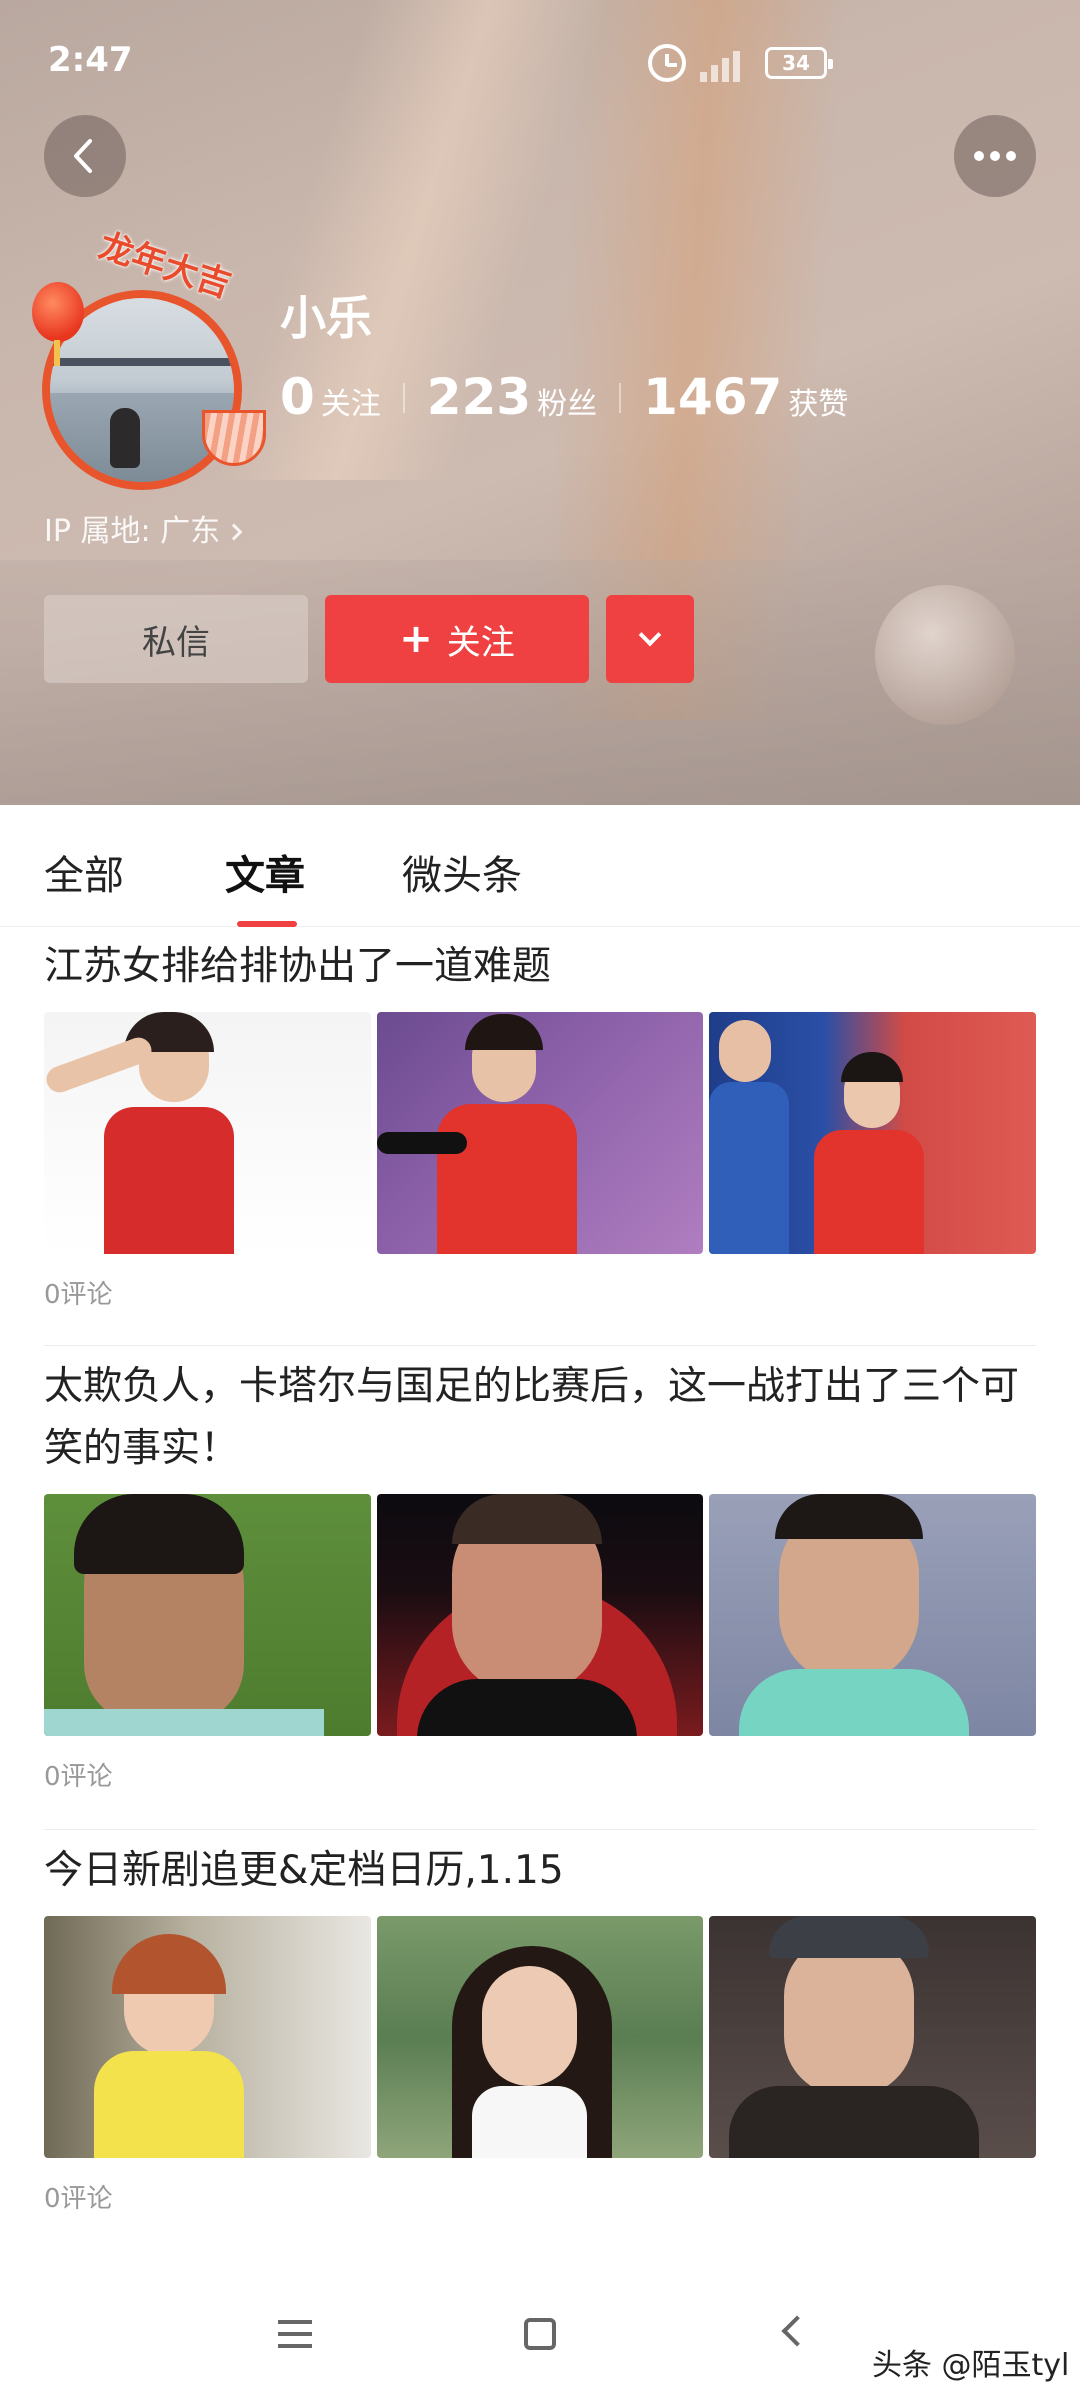  I want to click on tab-articles: 文章, so click(265, 872).